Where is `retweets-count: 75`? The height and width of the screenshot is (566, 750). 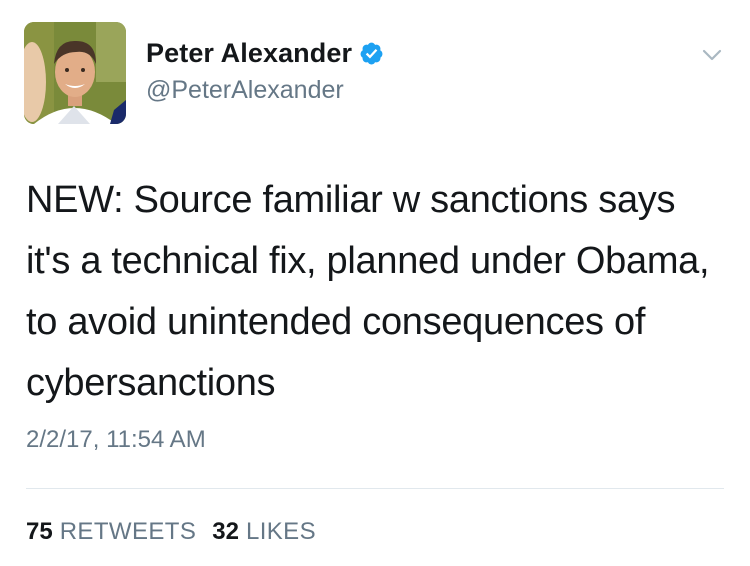
retweets-count: 75 is located at coordinates (39, 531).